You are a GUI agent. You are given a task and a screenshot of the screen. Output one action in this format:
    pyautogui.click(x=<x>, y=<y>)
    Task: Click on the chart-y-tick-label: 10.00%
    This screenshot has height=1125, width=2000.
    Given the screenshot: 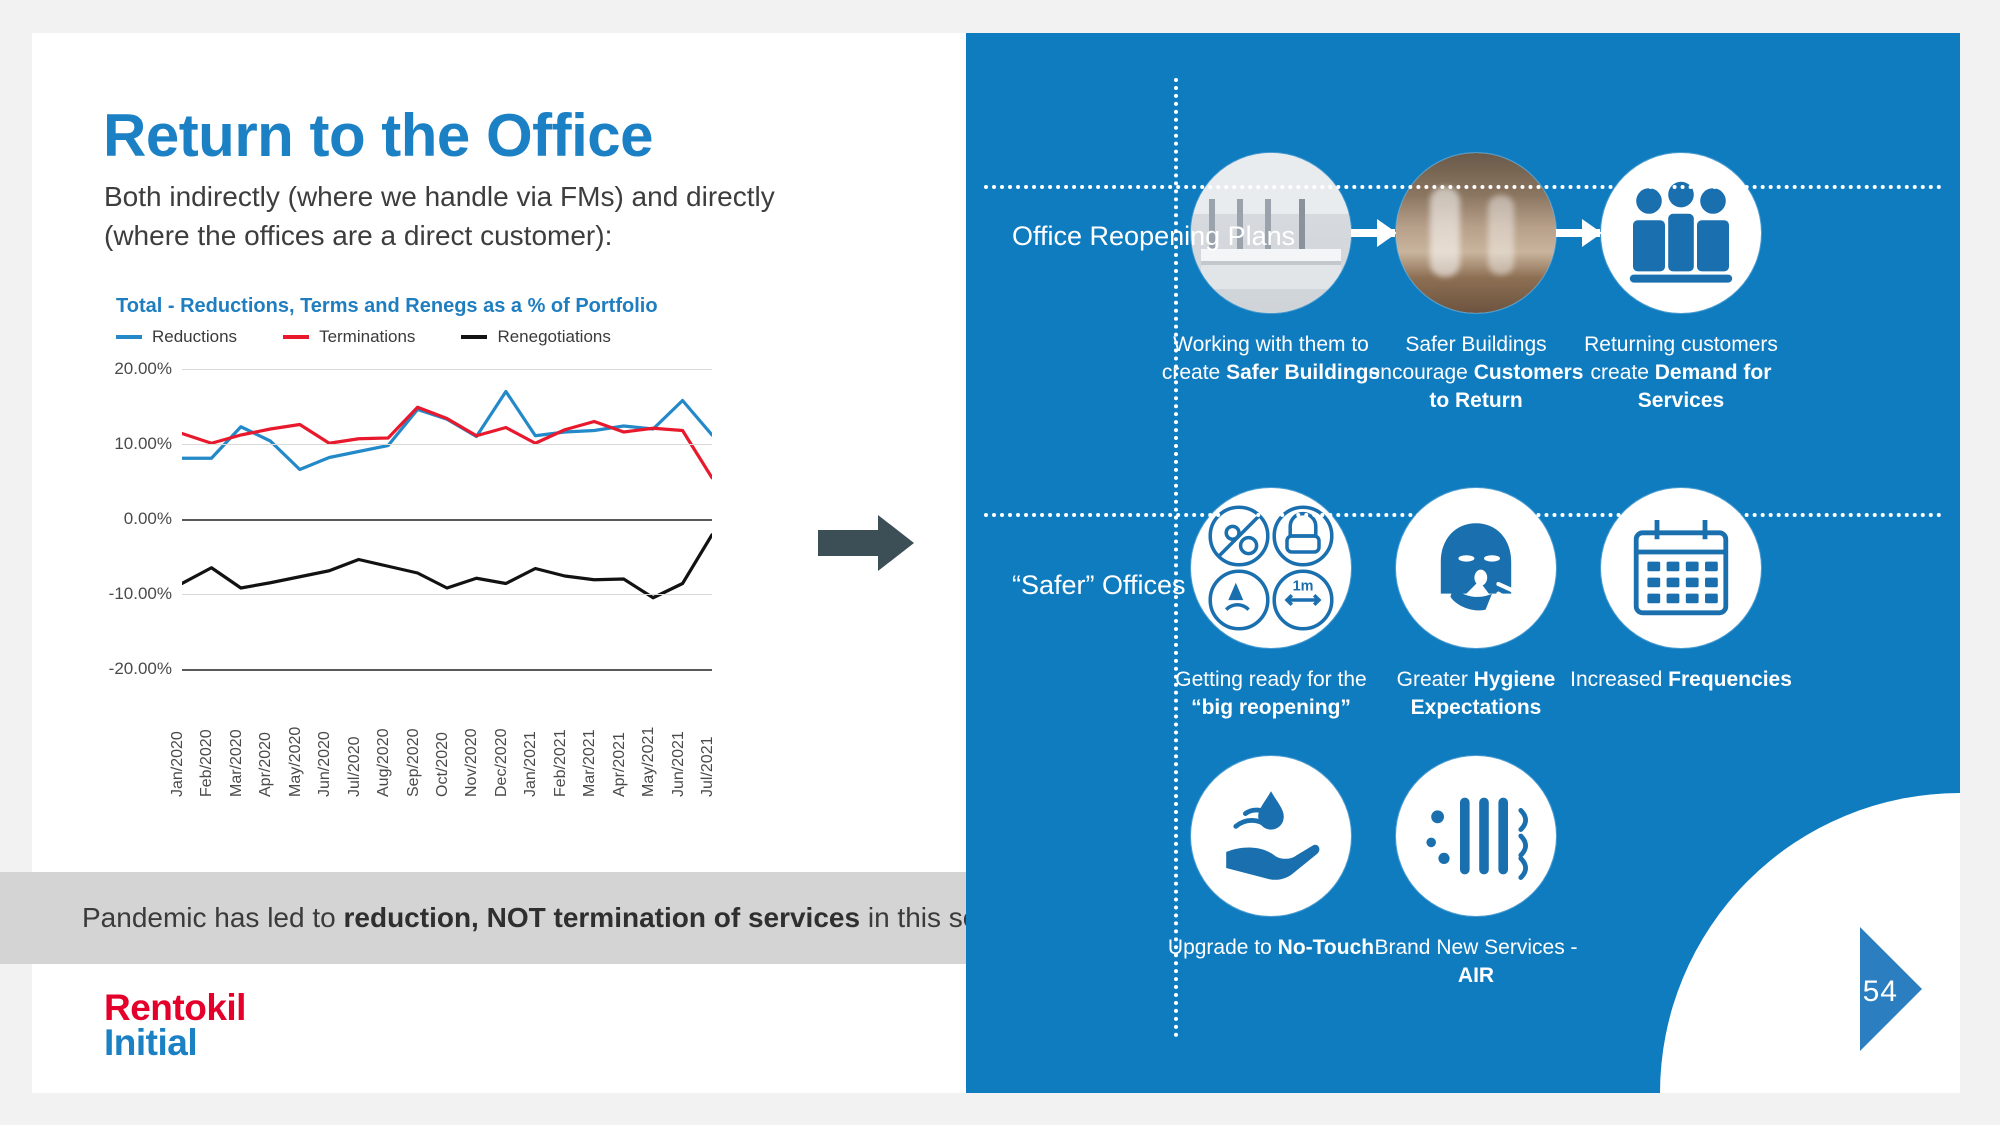 What is the action you would take?
    pyautogui.click(x=143, y=443)
    